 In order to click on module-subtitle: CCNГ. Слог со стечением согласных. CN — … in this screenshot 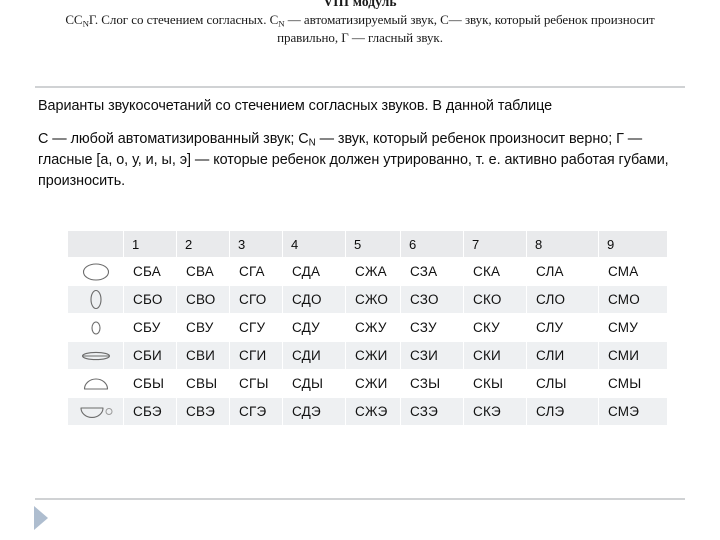, I will do `click(360, 28)`.